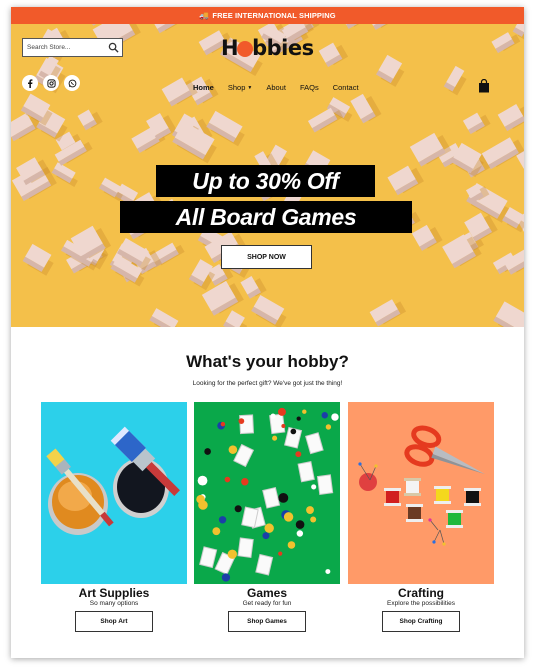 This screenshot has width=535, height=669. Describe the element at coordinates (267, 15) in the screenshot. I see `promo-banner: 🚚 FREE INTERNATIONAL SHIPPING` at that location.